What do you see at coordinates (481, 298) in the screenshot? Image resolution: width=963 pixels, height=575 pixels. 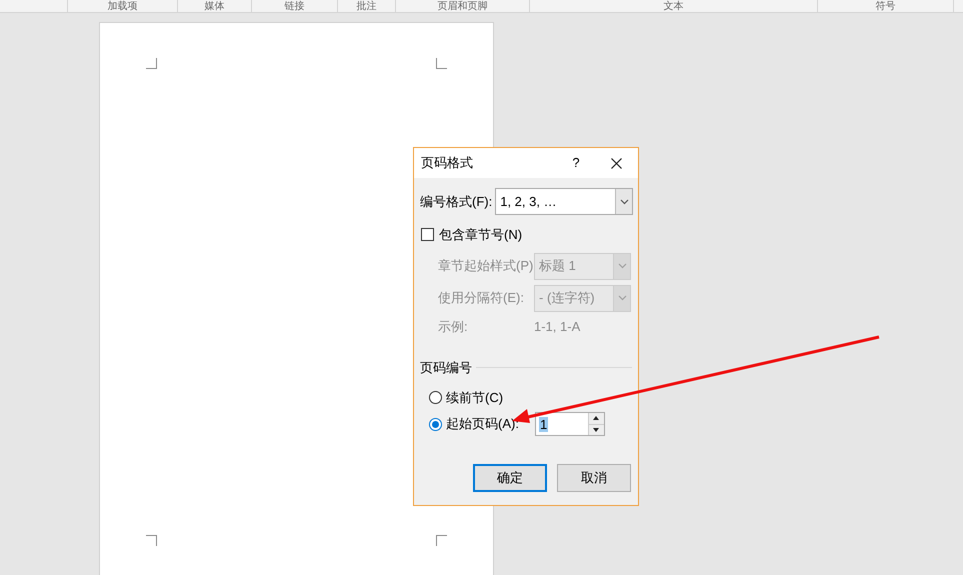 I see `separator-label: 使用分隔符(E):` at bounding box center [481, 298].